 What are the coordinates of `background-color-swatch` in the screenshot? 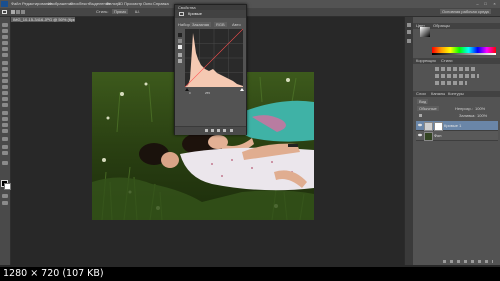 It's located at (7, 186).